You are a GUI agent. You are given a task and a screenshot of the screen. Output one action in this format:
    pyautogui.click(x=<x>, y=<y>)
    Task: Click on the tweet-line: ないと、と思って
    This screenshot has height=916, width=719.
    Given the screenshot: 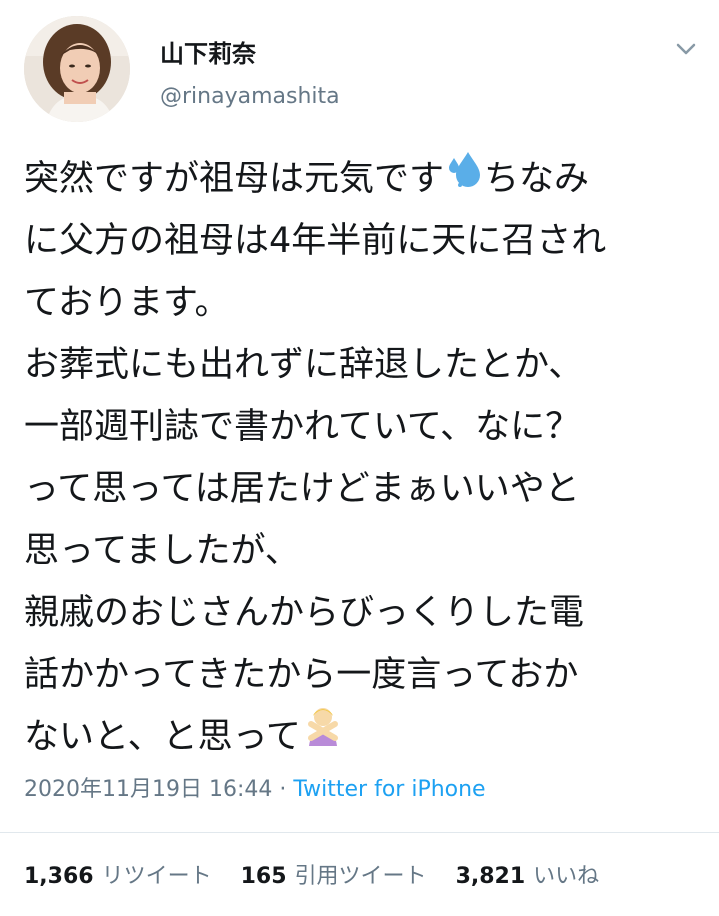 What is the action you would take?
    pyautogui.click(x=364, y=737)
    